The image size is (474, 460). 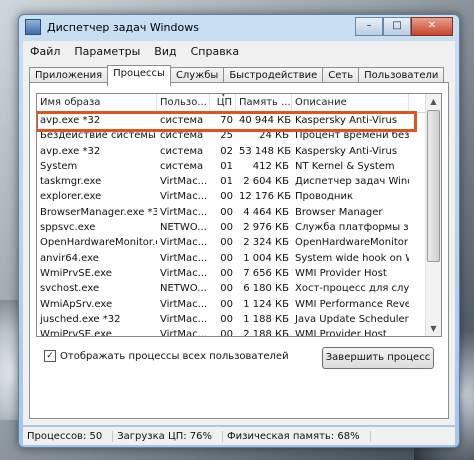 I want to click on cell-memory: 2 324 КБ, so click(x=266, y=243).